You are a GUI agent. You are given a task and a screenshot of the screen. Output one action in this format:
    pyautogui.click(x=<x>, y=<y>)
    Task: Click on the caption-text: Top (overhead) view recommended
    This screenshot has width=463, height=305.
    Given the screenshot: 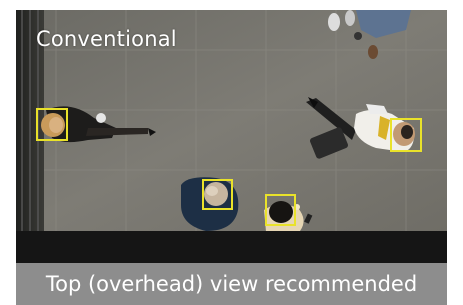 What is the action you would take?
    pyautogui.click(x=231, y=284)
    